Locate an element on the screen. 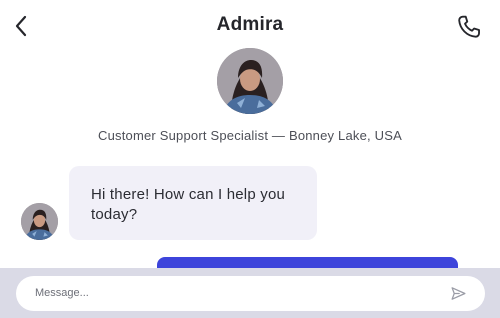  contact-name: Admira is located at coordinates (250, 24).